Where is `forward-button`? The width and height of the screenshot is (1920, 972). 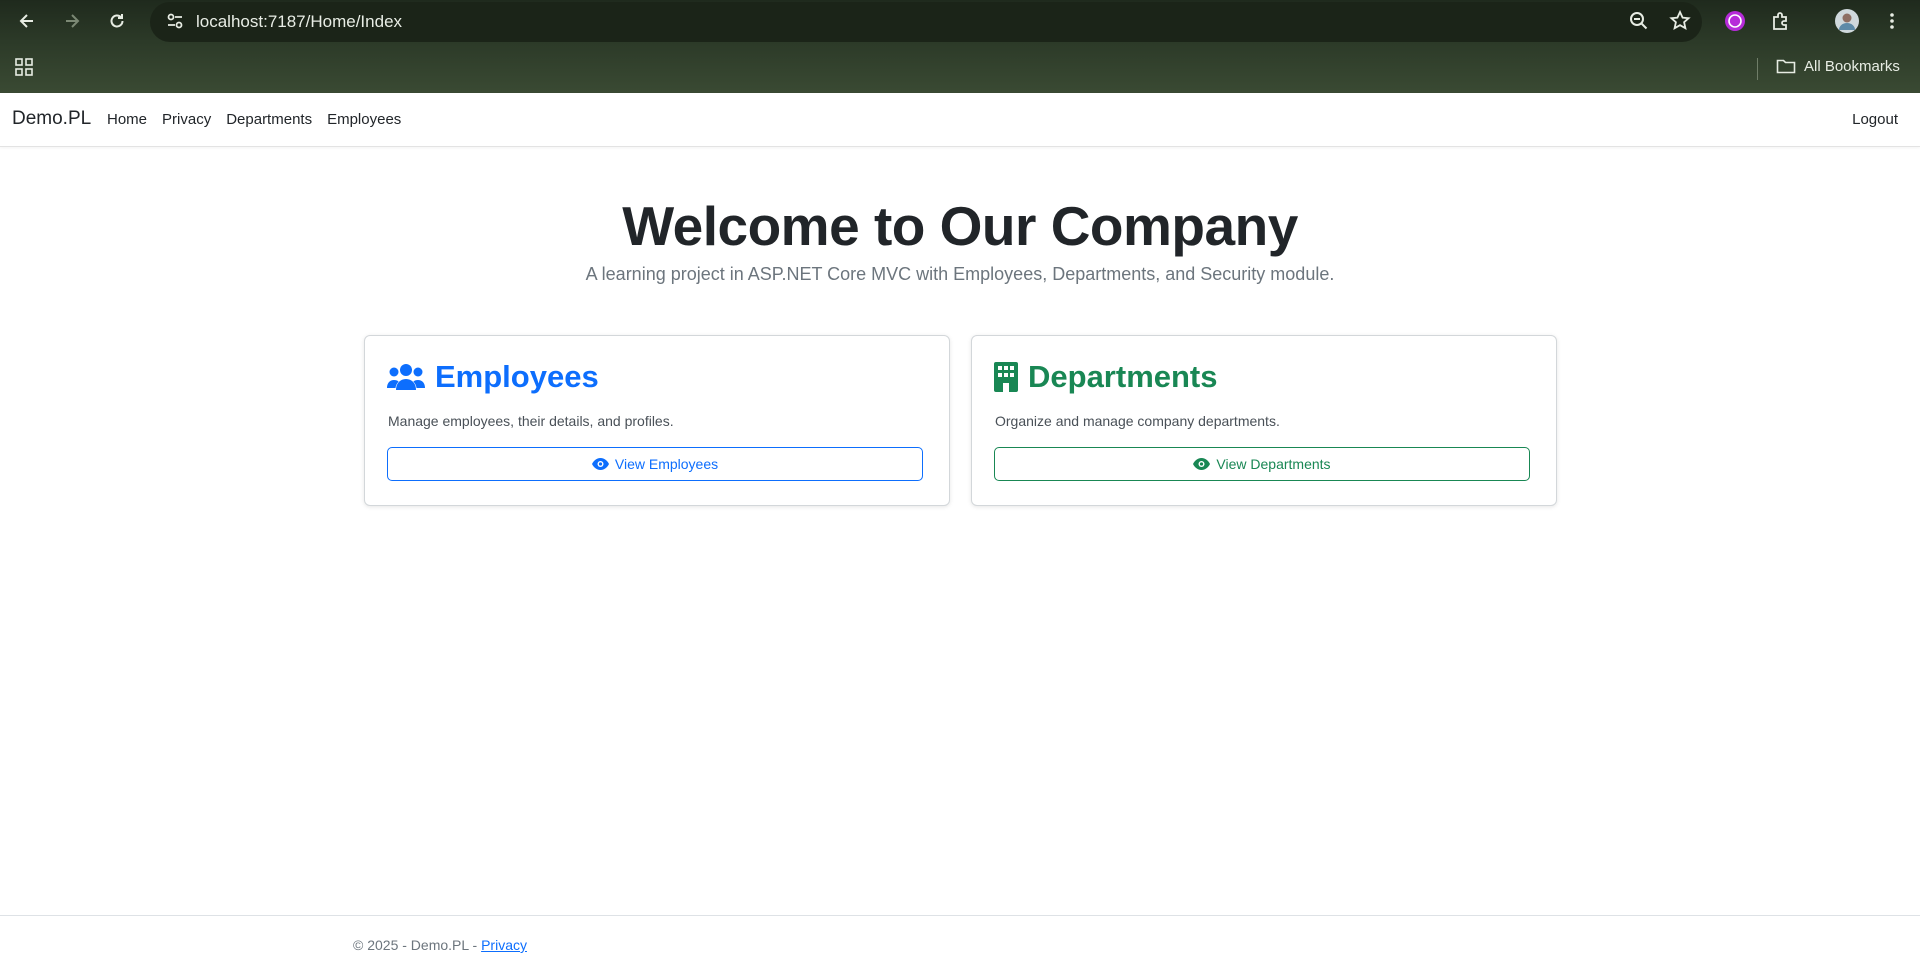
forward-button is located at coordinates (72, 21).